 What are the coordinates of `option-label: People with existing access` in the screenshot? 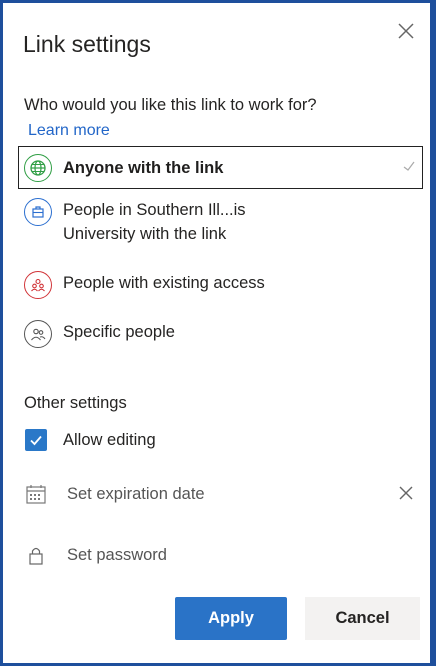 It's located at (164, 283).